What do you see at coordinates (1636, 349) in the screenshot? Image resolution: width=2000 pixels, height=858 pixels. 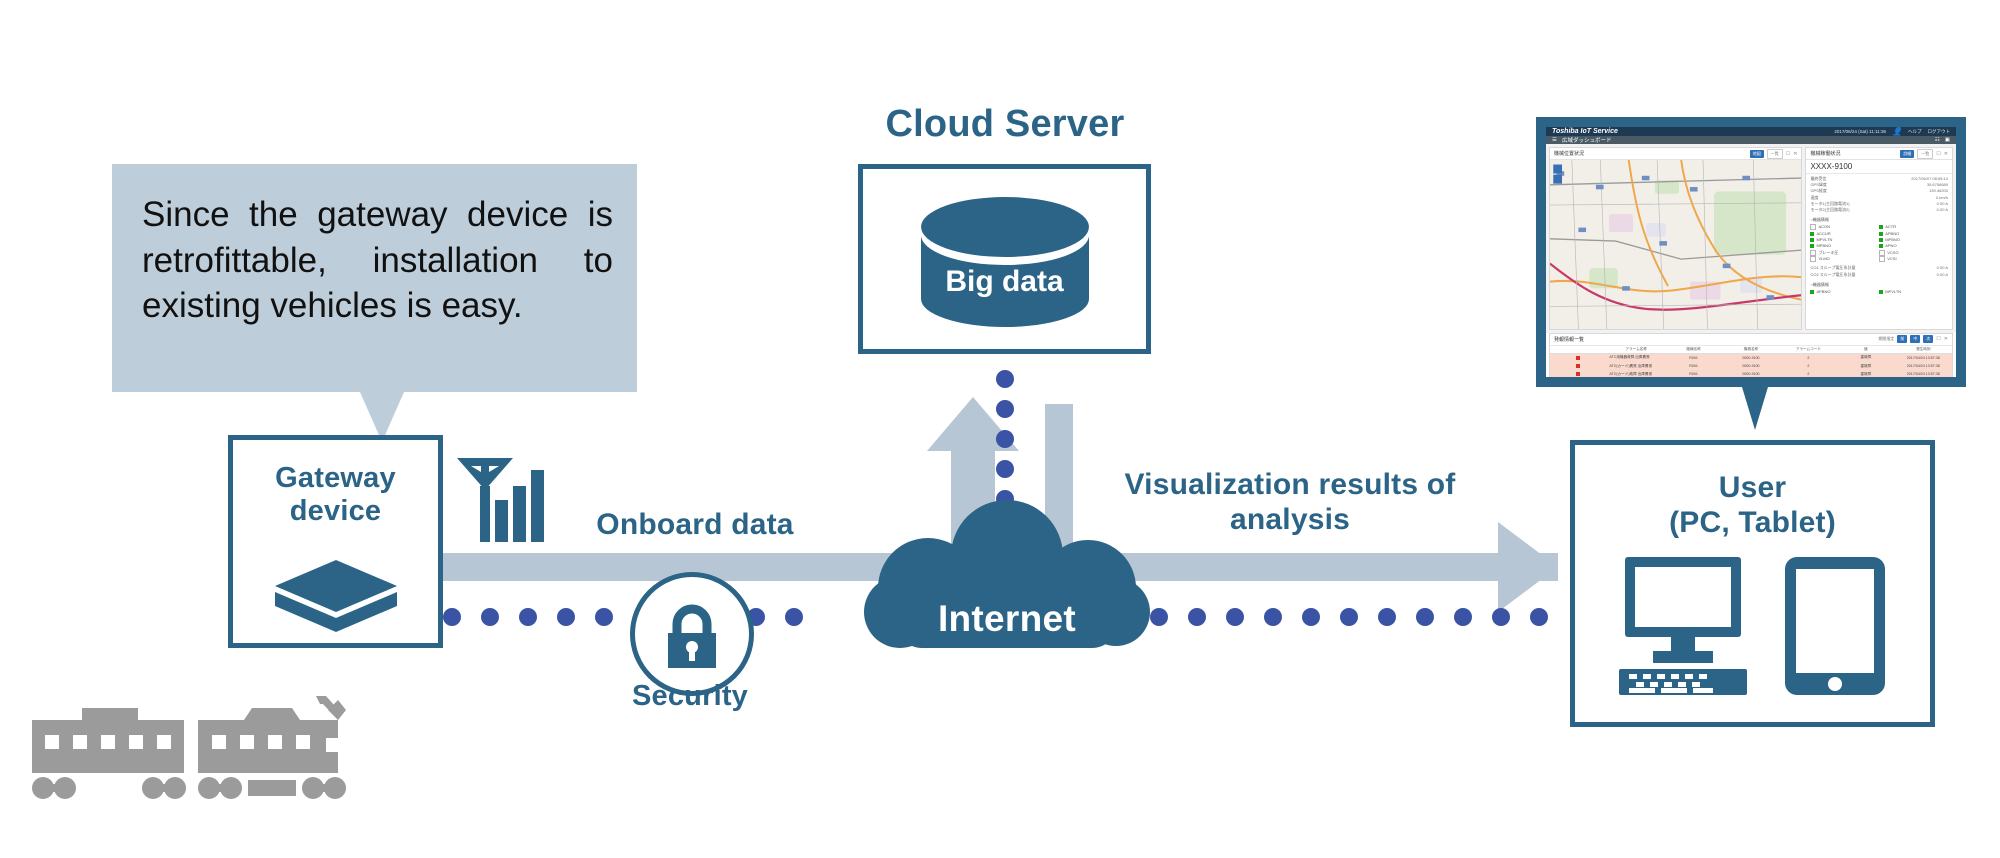 I see `alert-table-column-header: アラーム名称` at bounding box center [1636, 349].